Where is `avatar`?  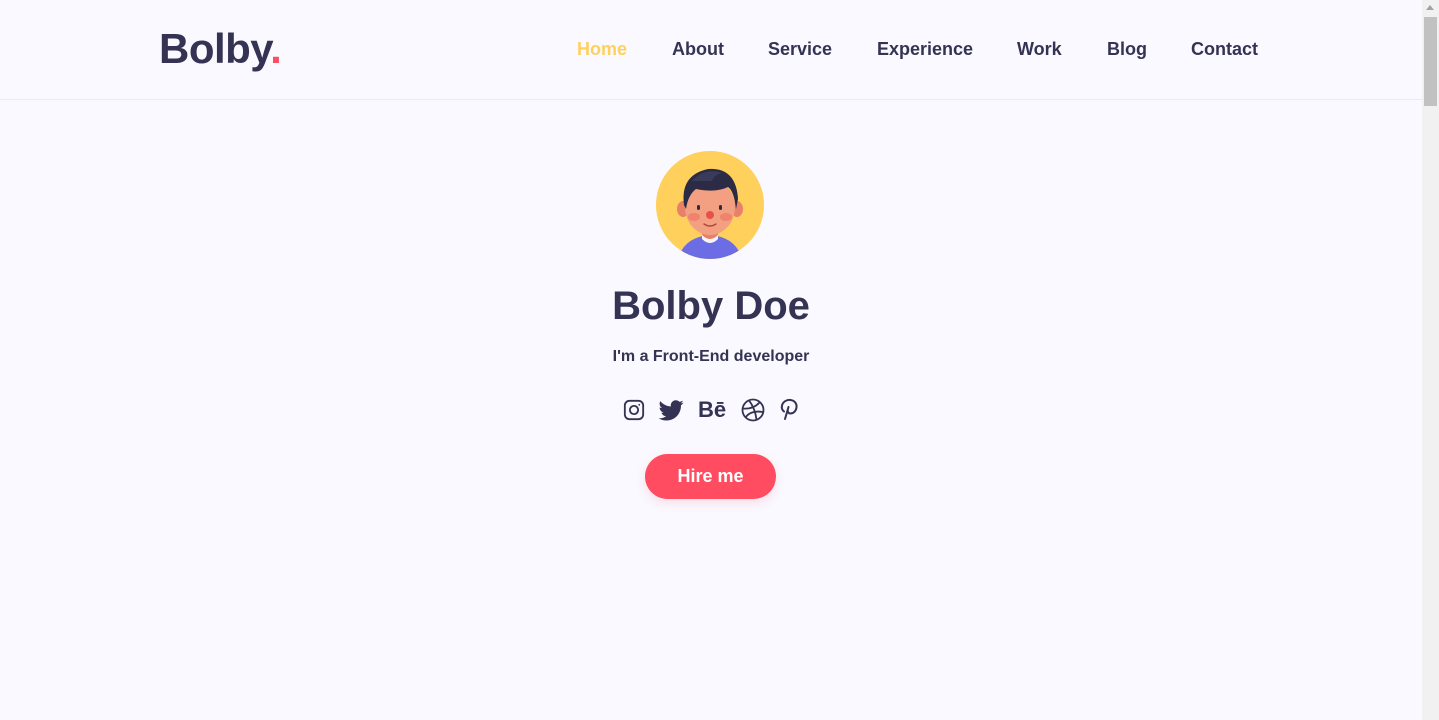 avatar is located at coordinates (710, 205).